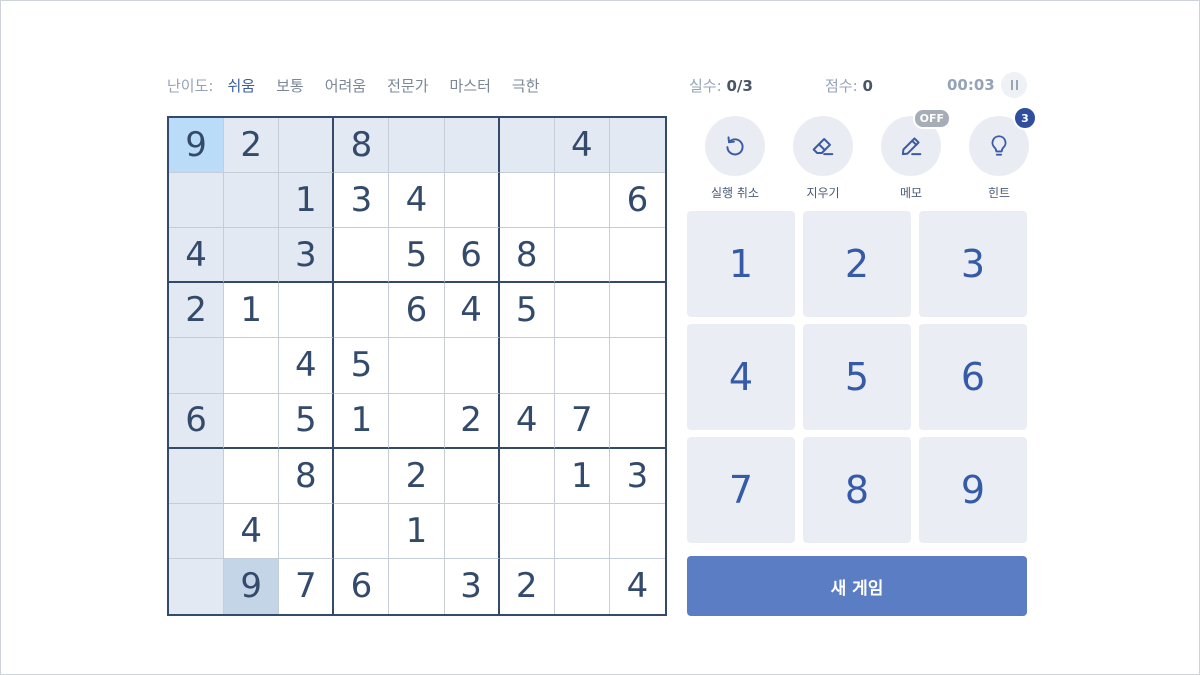  I want to click on hint-button: 3, so click(1003, 141).